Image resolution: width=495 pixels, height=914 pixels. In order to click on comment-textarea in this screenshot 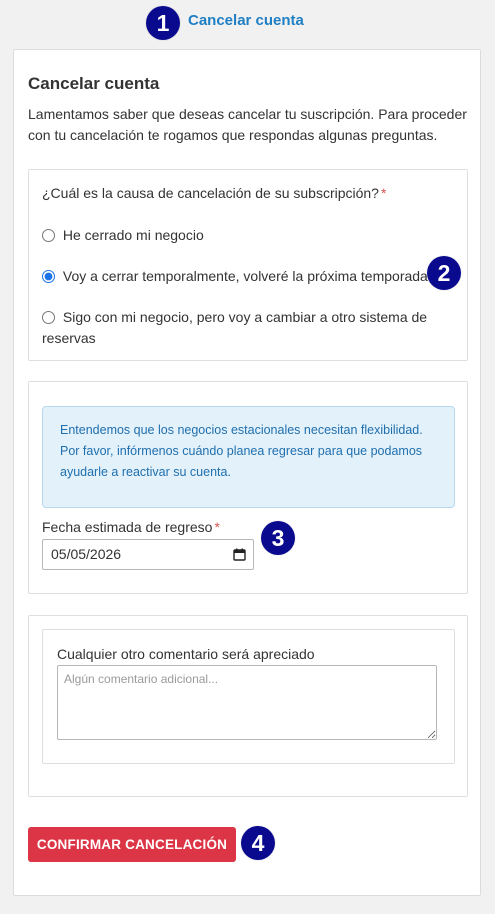, I will do `click(247, 702)`.